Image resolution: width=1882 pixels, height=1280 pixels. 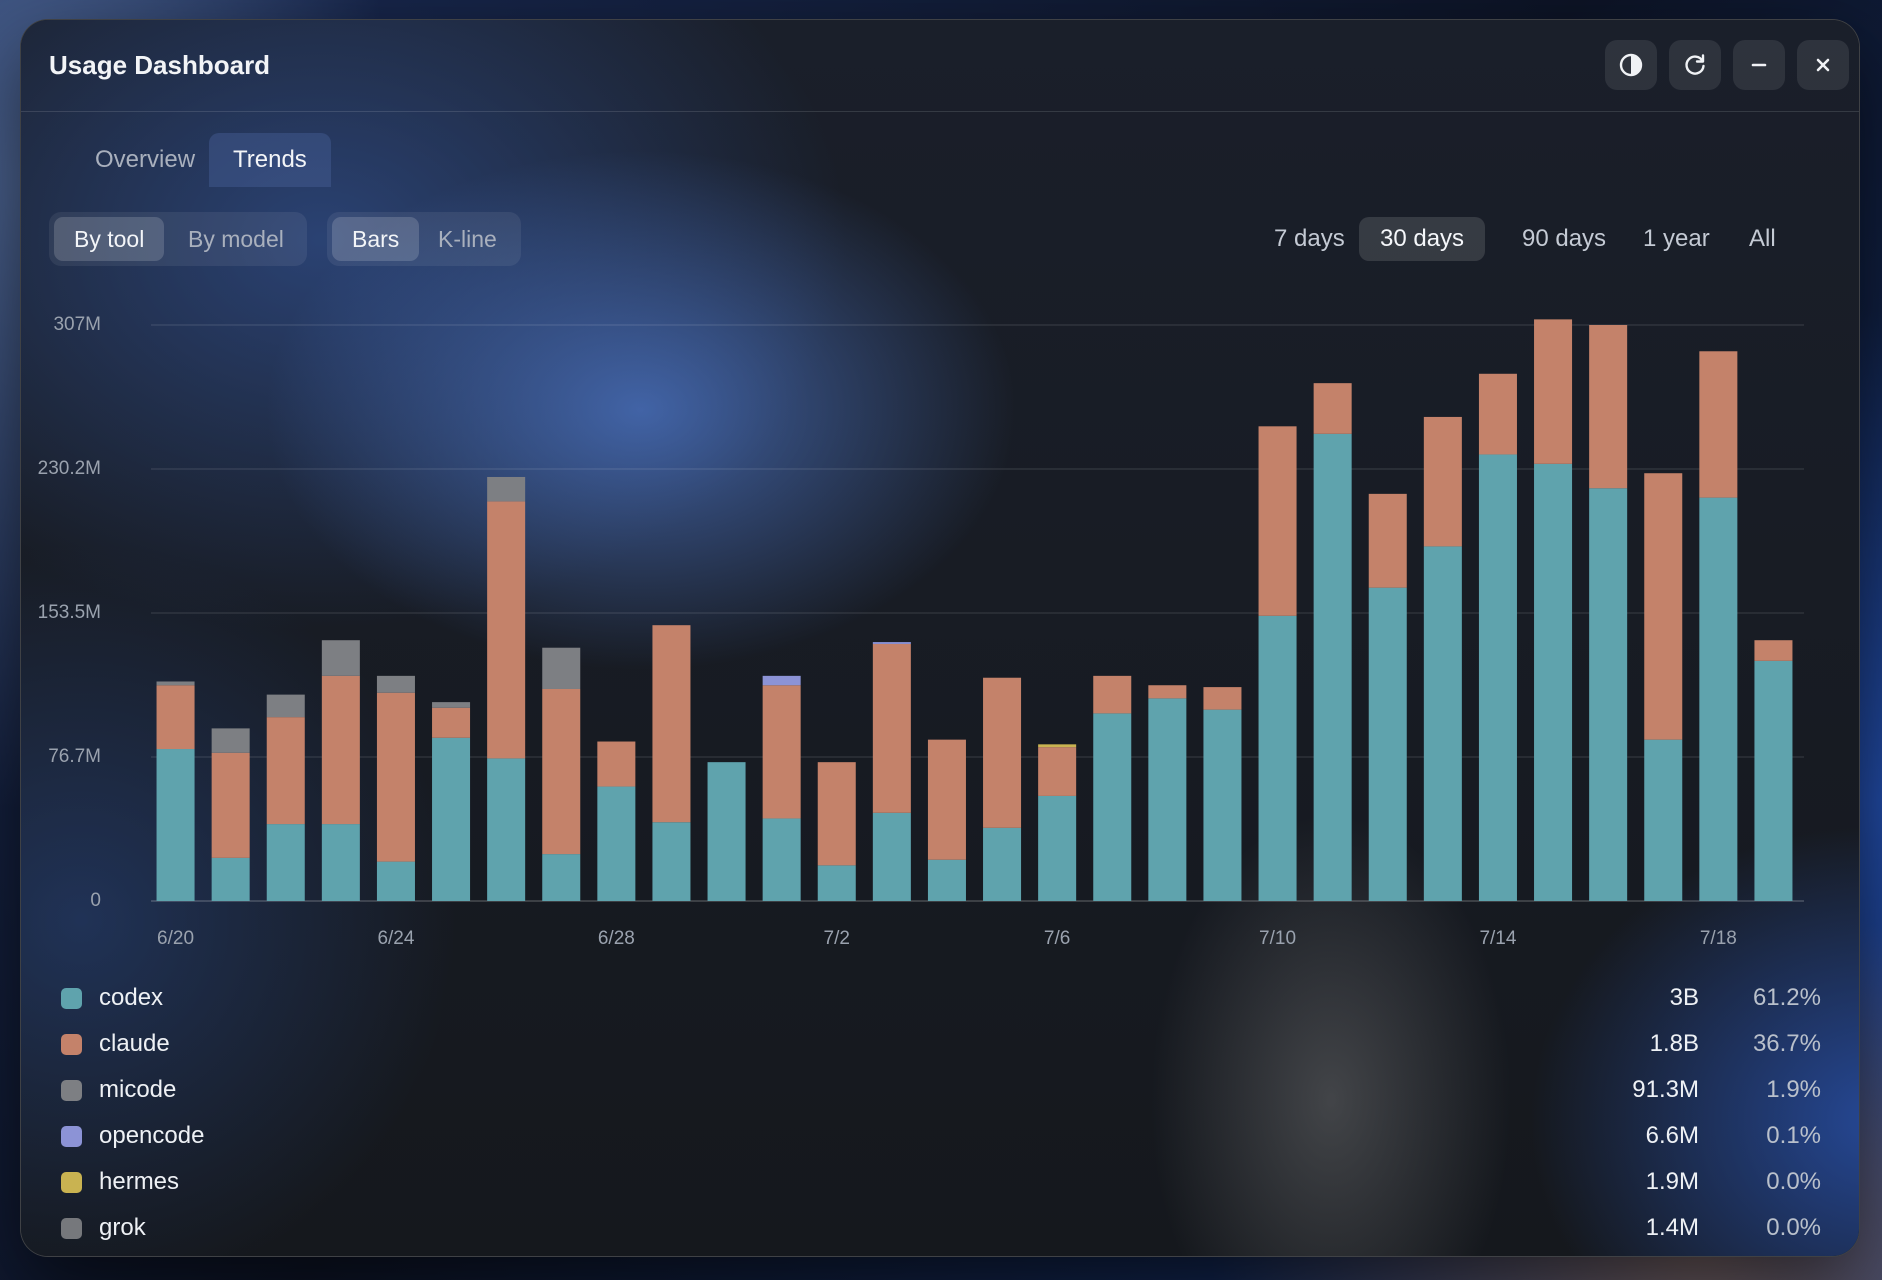 What do you see at coordinates (109, 239) in the screenshot?
I see `by-tool-button: By tool` at bounding box center [109, 239].